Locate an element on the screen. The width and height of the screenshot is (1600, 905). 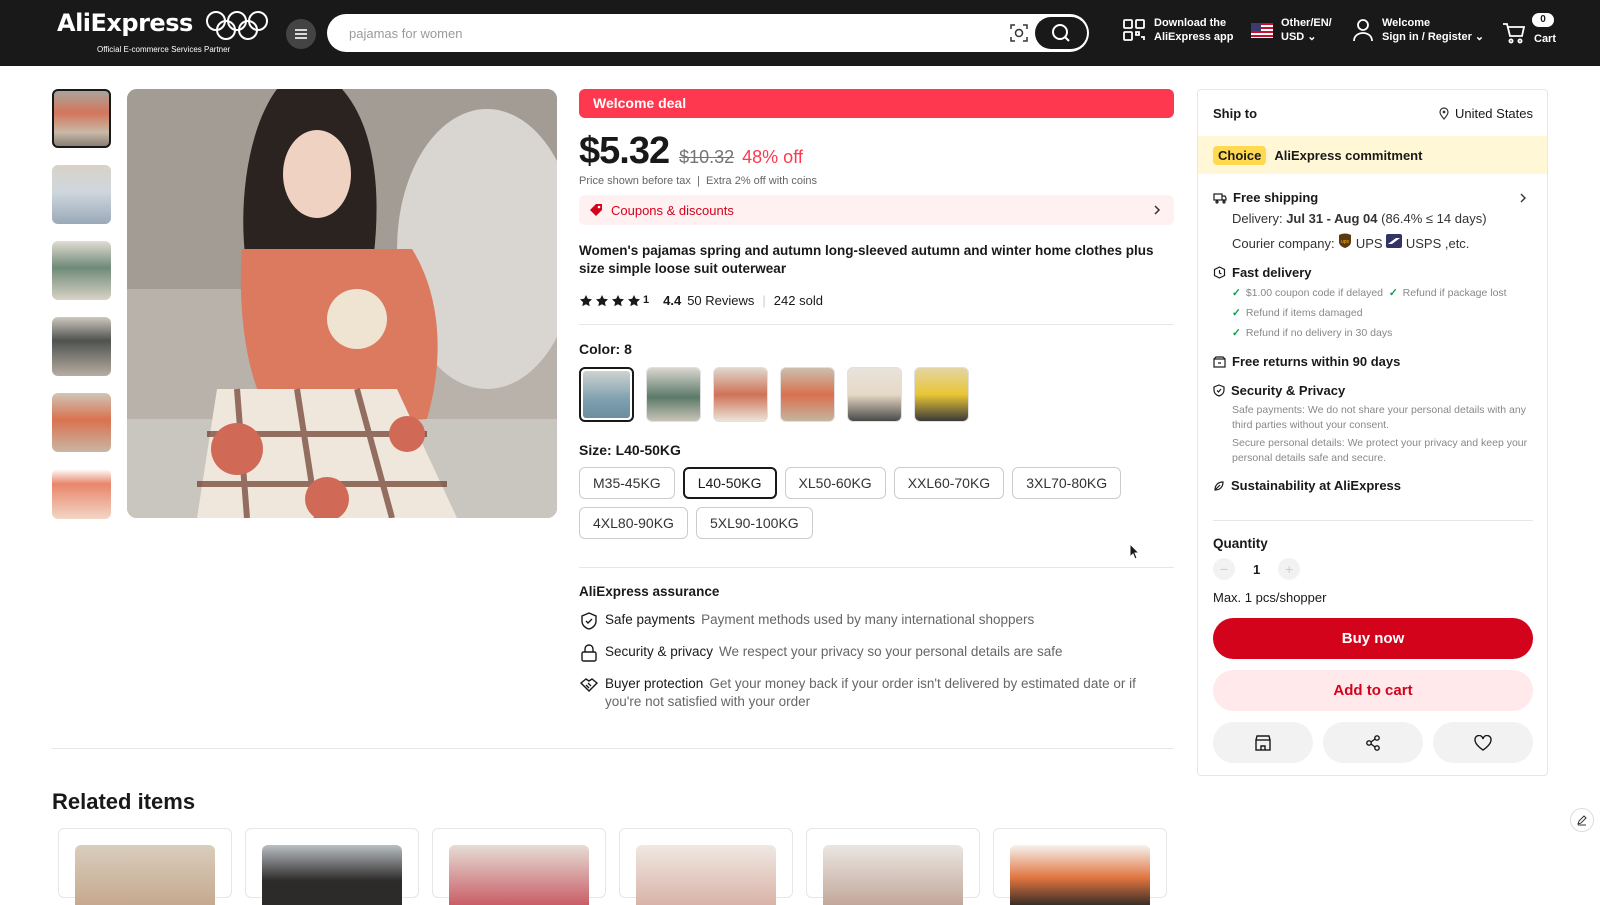
quantity-value: 1 is located at coordinates (1257, 569).